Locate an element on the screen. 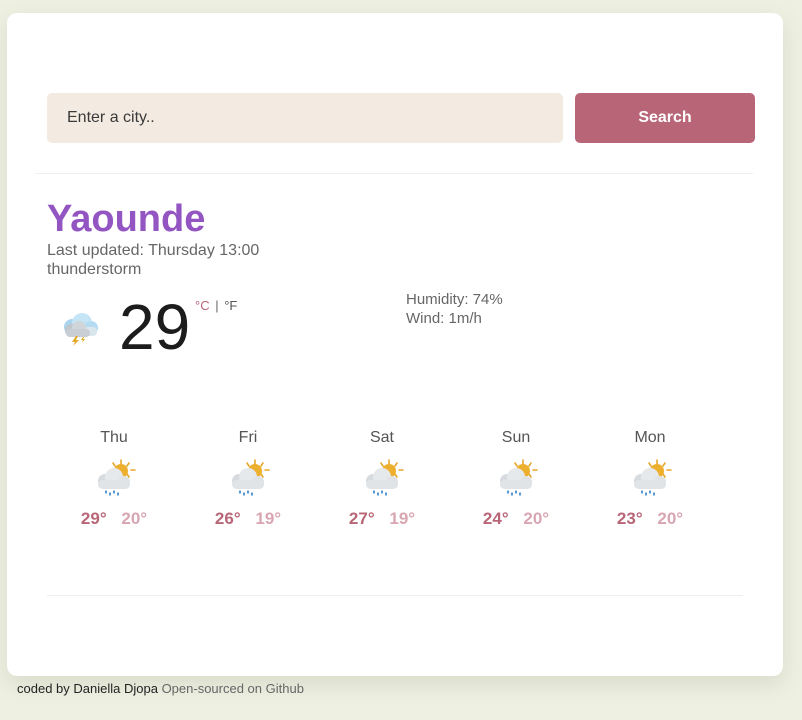 Image resolution: width=802 pixels, height=720 pixels. city-name: Yaounde is located at coordinates (126, 219).